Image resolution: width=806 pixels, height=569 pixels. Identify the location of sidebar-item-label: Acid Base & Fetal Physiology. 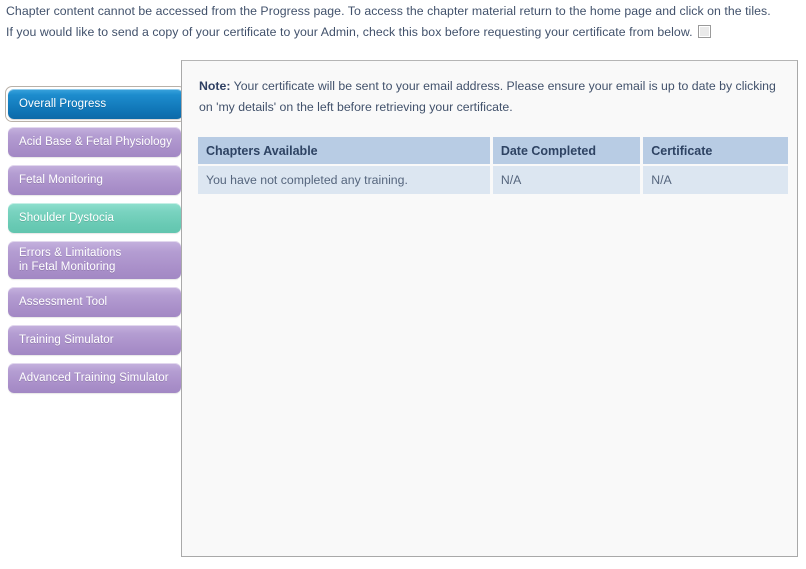
(96, 142).